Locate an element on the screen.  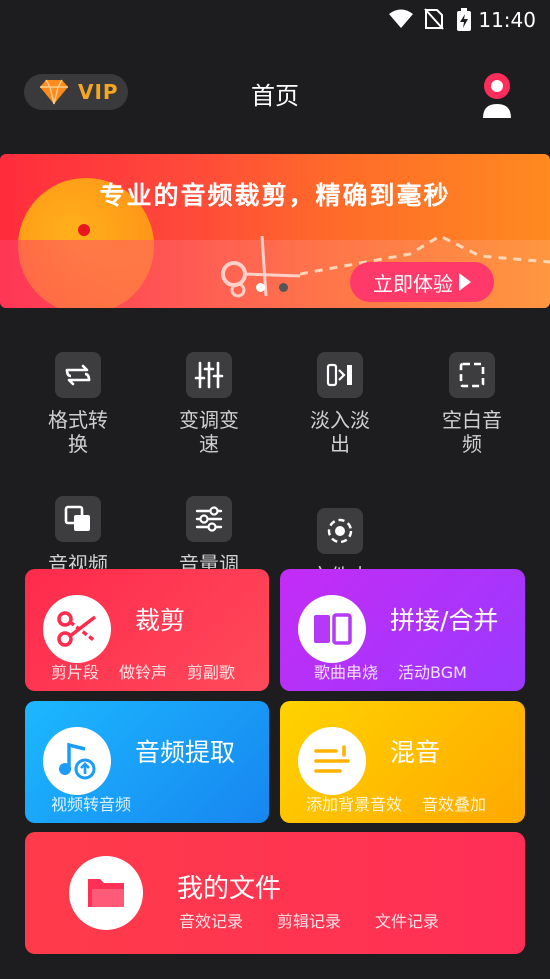
card-subtitles: 歌曲串烧 活动BGM is located at coordinates (390, 672).